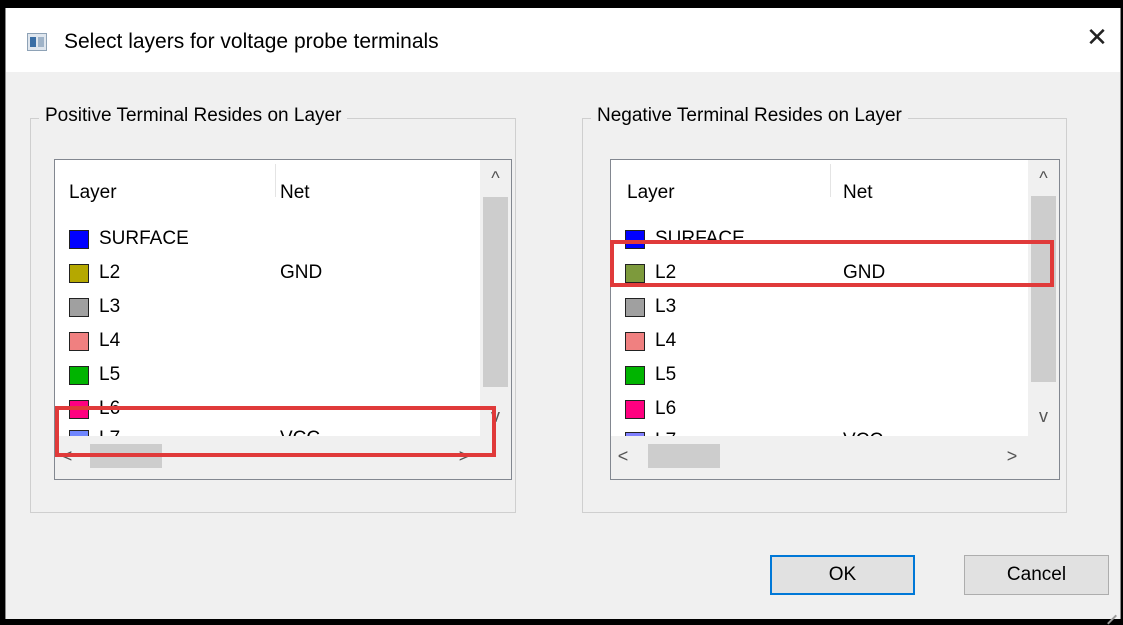  Describe the element at coordinates (37, 42) in the screenshot. I see `application-window-icon` at that location.